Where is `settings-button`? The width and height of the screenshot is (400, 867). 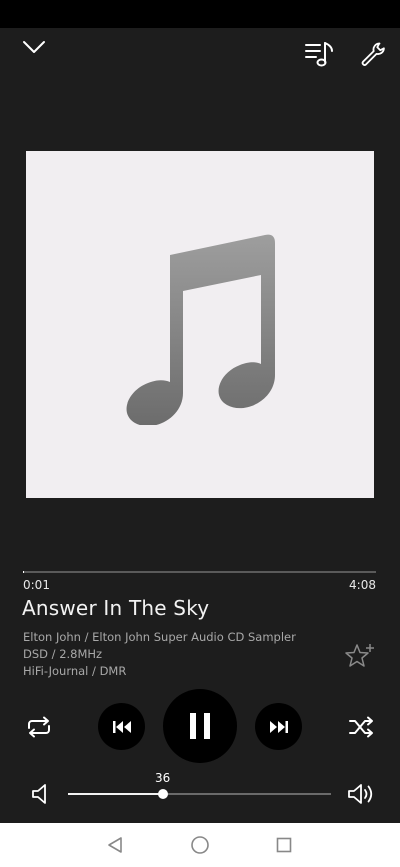 settings-button is located at coordinates (373, 54).